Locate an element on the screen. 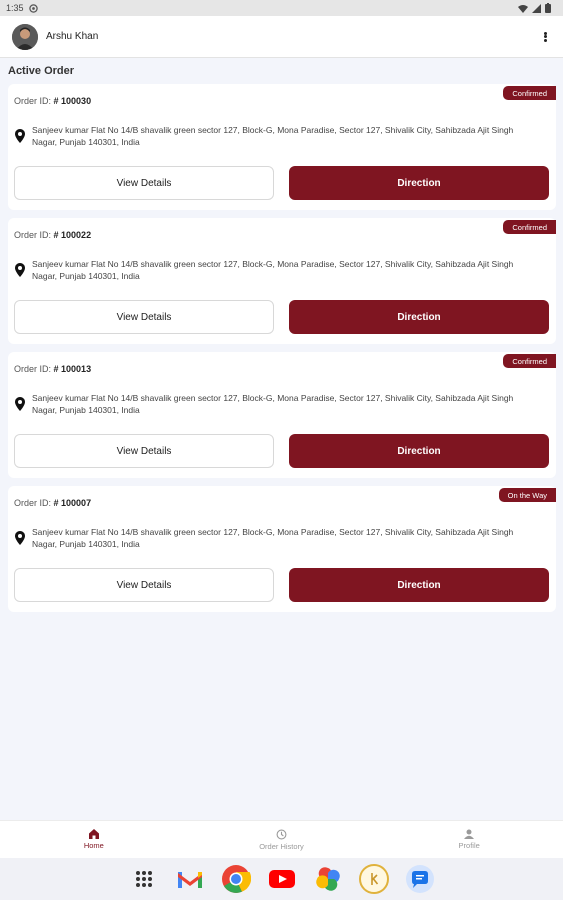 This screenshot has width=563, height=900. app-dock is located at coordinates (281, 879).